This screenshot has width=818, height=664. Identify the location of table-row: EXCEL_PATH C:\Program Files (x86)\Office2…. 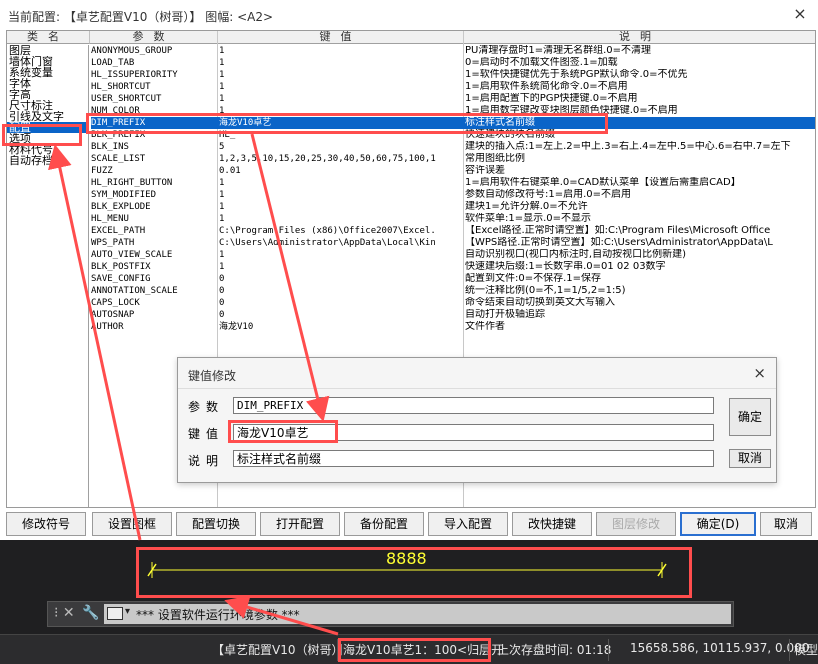
(453, 231).